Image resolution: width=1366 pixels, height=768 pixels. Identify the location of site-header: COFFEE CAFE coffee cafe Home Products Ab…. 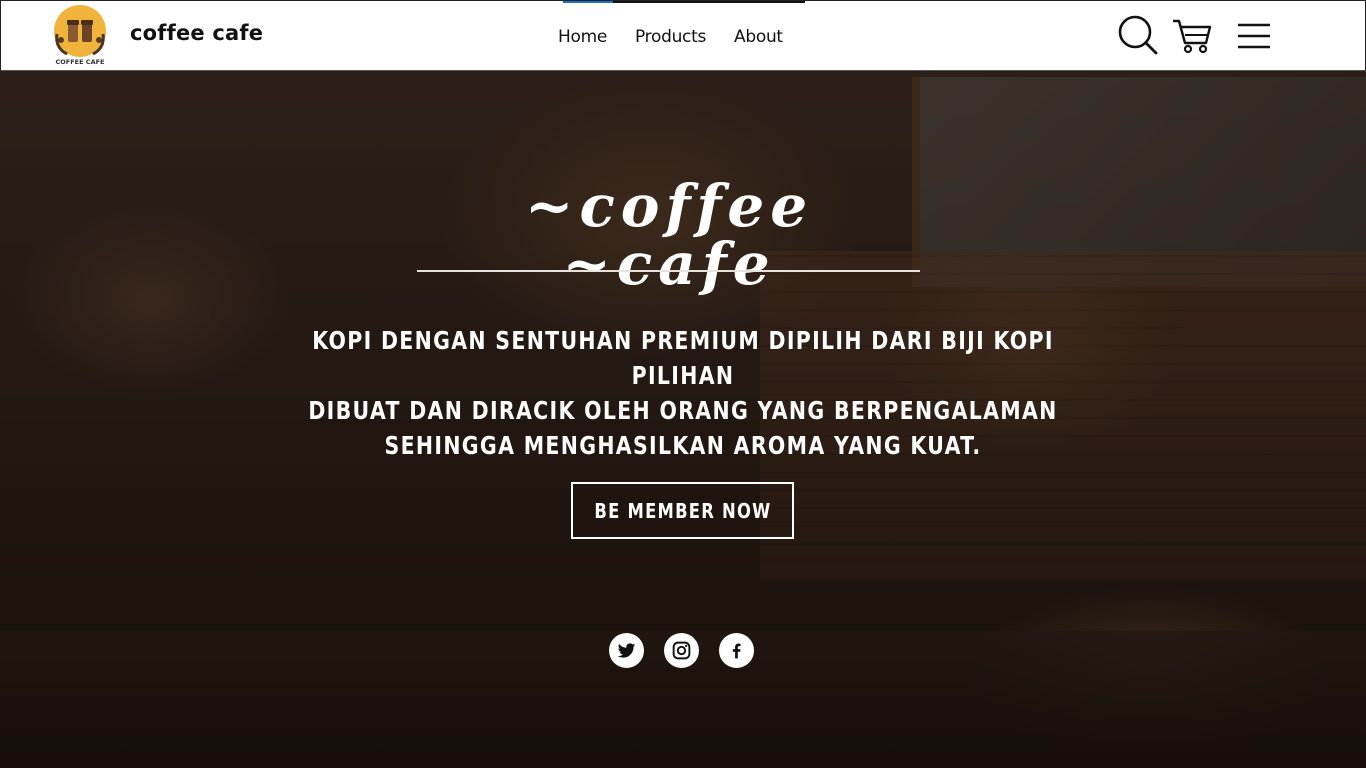
(683, 35).